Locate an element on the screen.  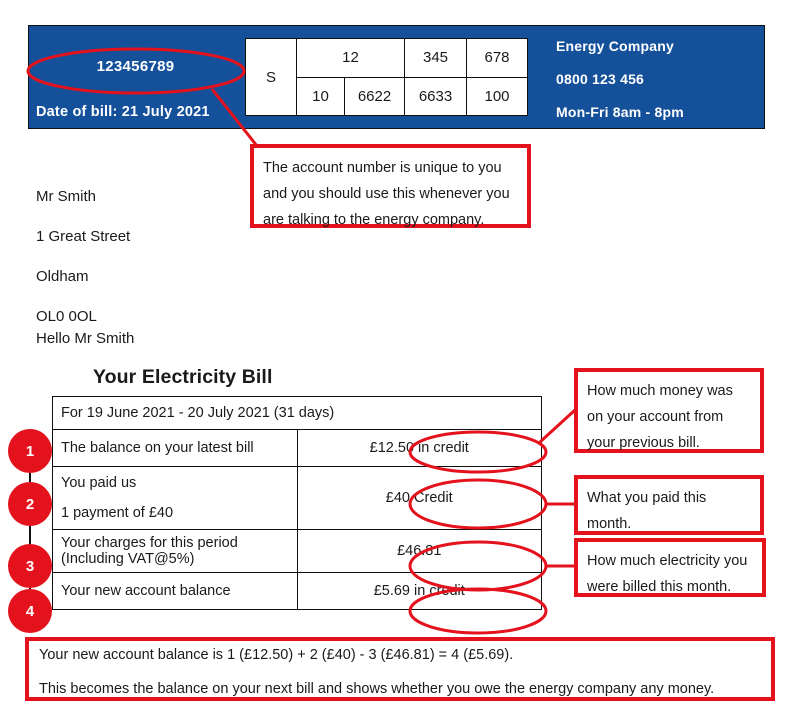
mpan-table: S 12 345 678 10 6622 6633 100 is located at coordinates (386, 77).